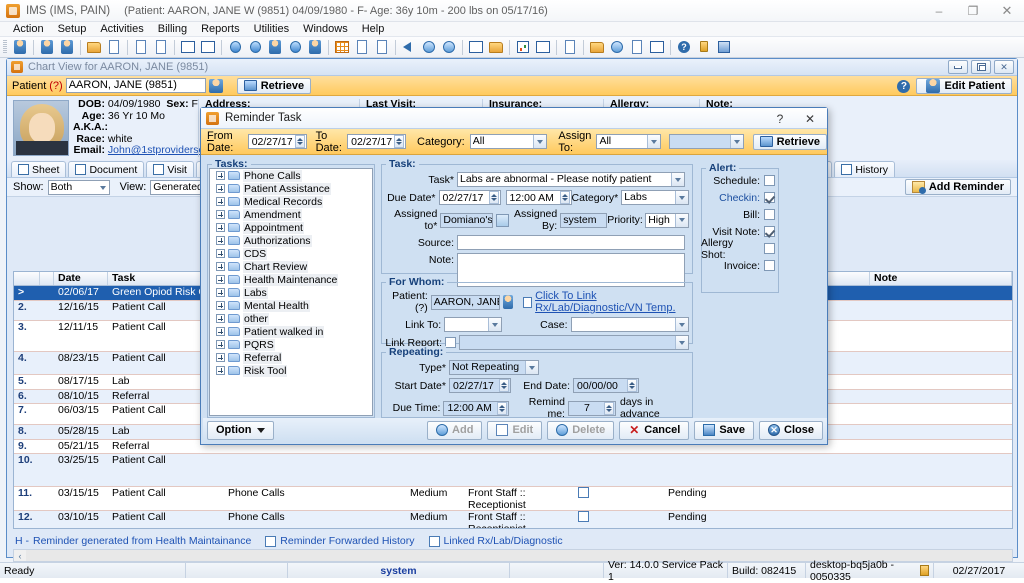 This screenshot has height=583, width=1024. Describe the element at coordinates (538, 197) in the screenshot. I see `due-time-input: 12:00 AM` at that location.